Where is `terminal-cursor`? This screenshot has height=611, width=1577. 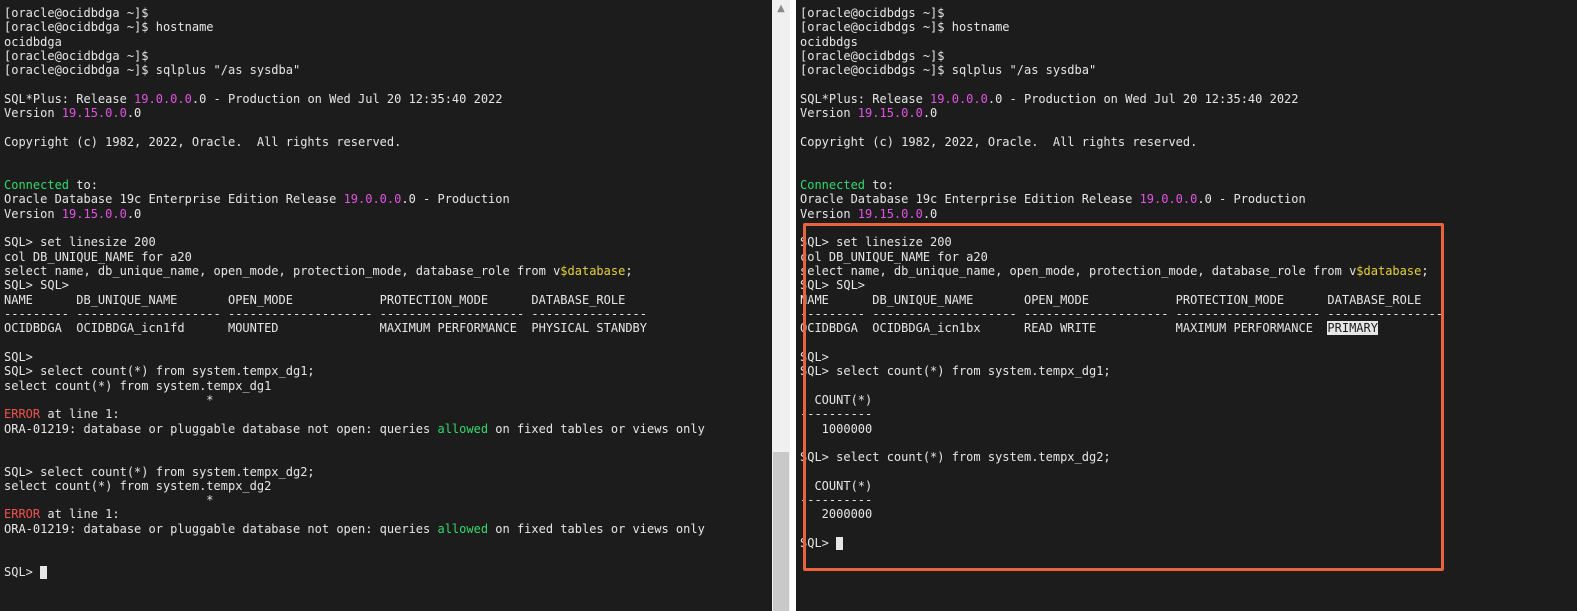
terminal-cursor is located at coordinates (44, 572).